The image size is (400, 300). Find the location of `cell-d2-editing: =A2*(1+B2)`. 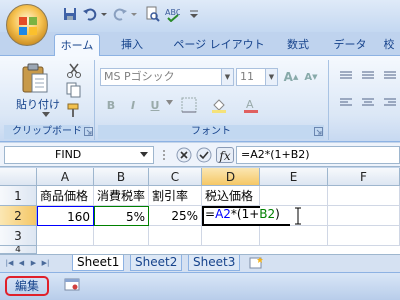

cell-d2-editing: =A2*(1+B2) is located at coordinates (246, 216).